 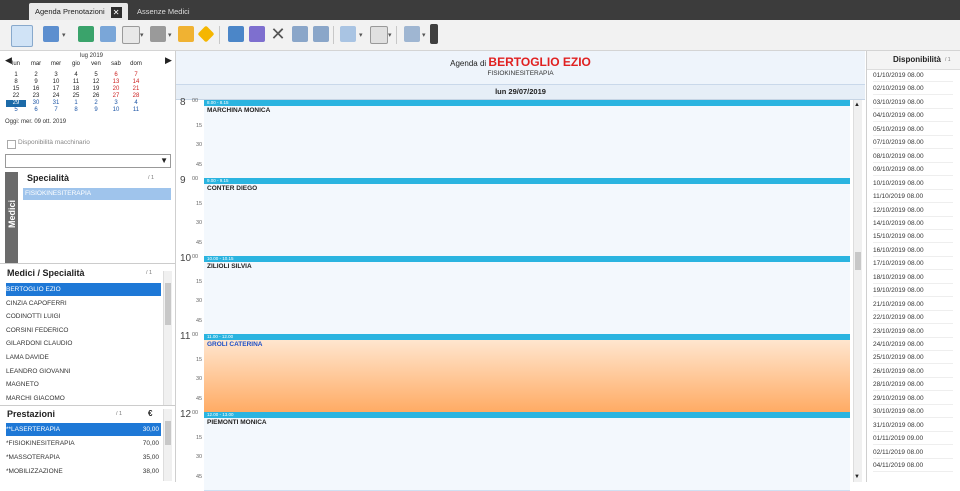 I want to click on list-icon, so click(x=321, y=34).